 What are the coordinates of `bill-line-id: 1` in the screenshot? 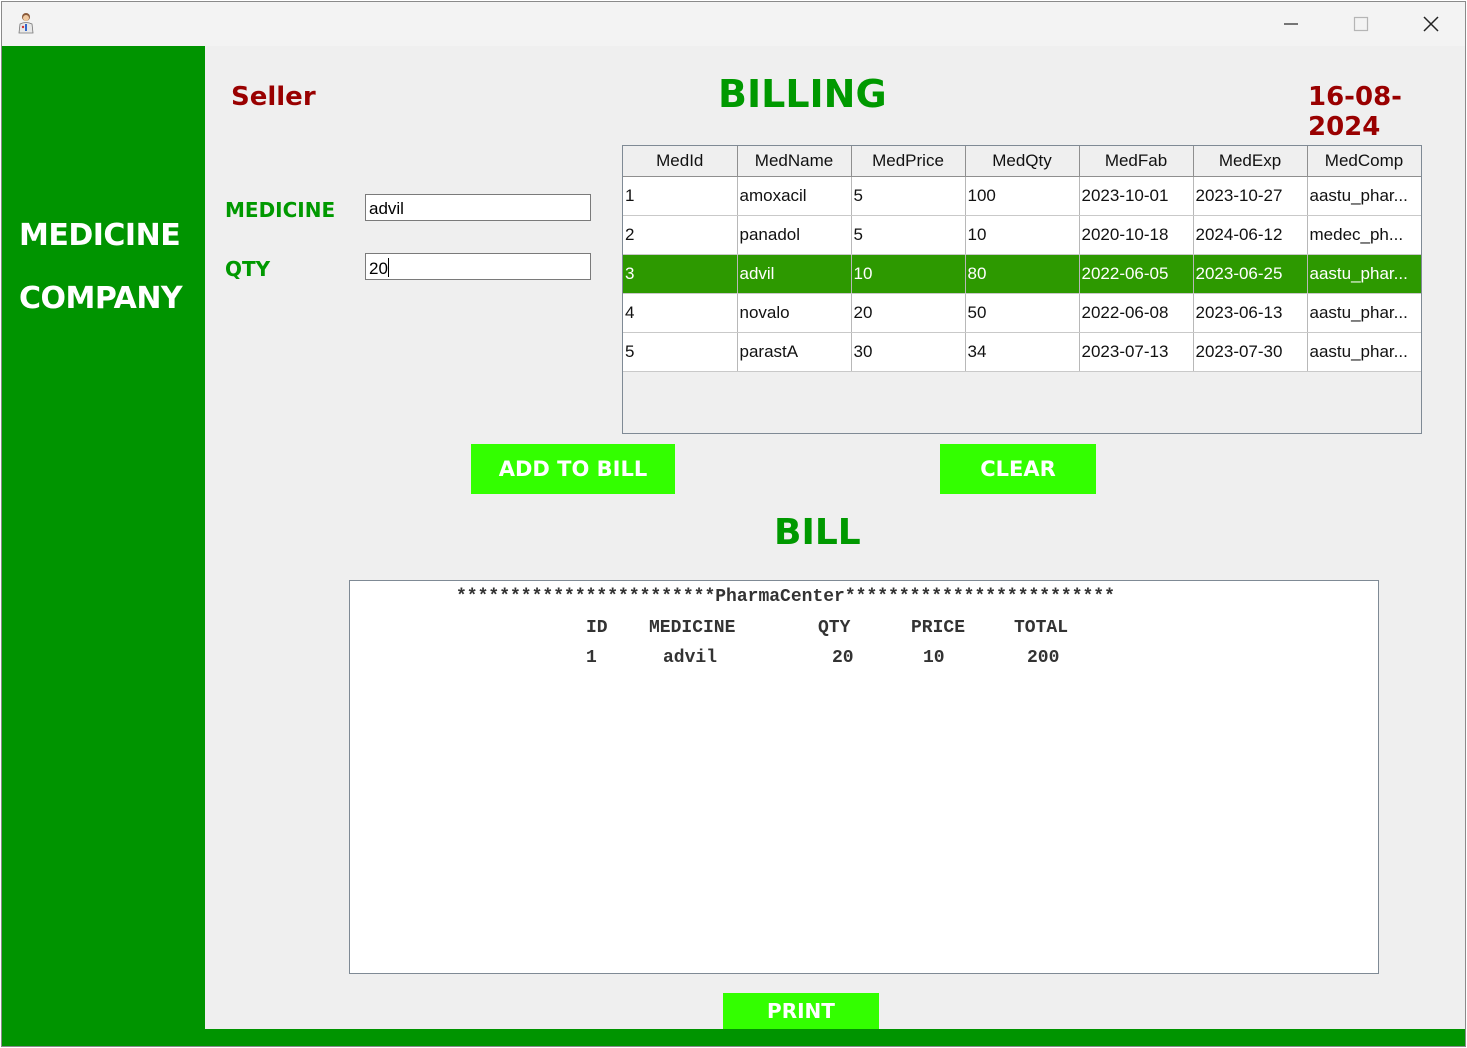 It's located at (591, 658).